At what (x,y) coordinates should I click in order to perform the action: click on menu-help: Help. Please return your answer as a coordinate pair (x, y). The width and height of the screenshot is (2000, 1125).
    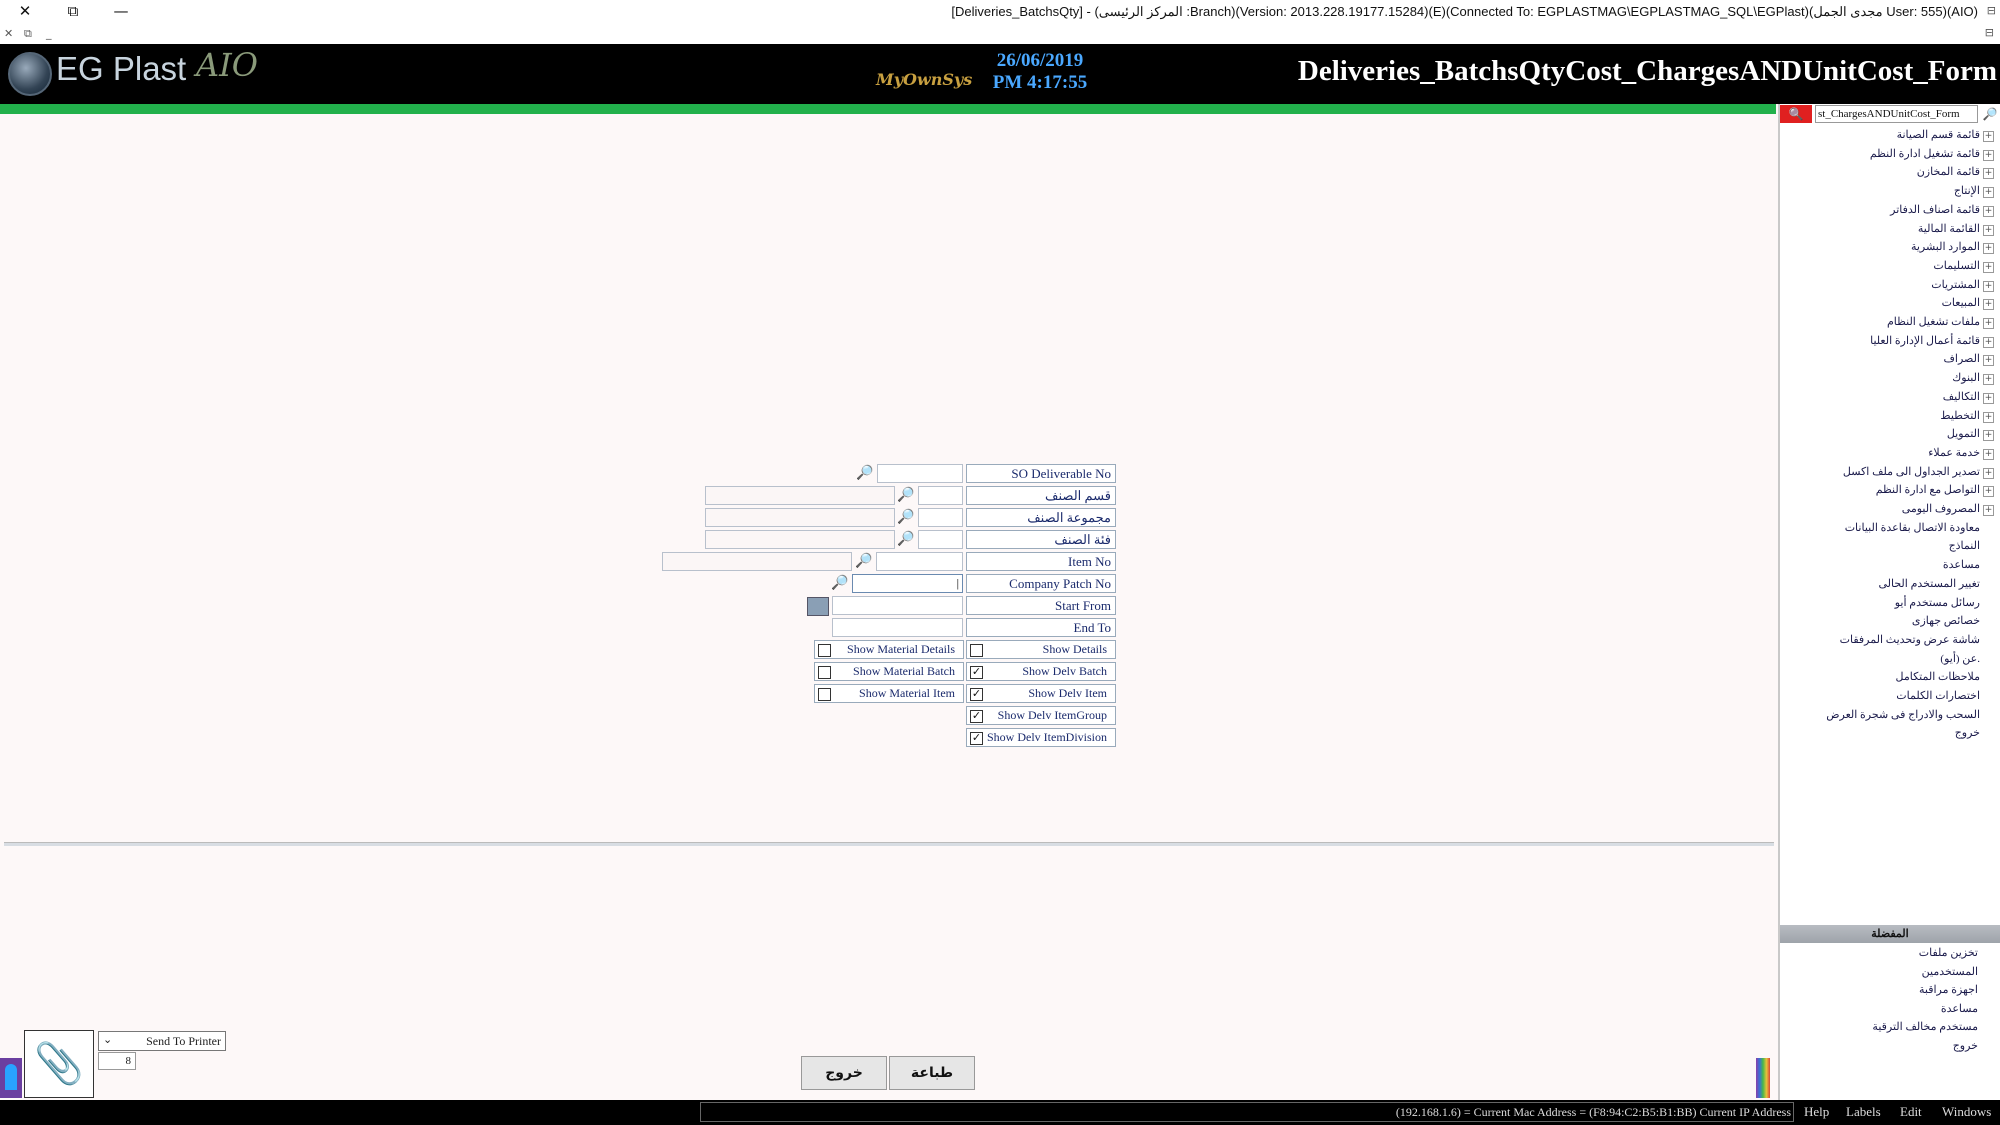
    Looking at the image, I should click on (1816, 1112).